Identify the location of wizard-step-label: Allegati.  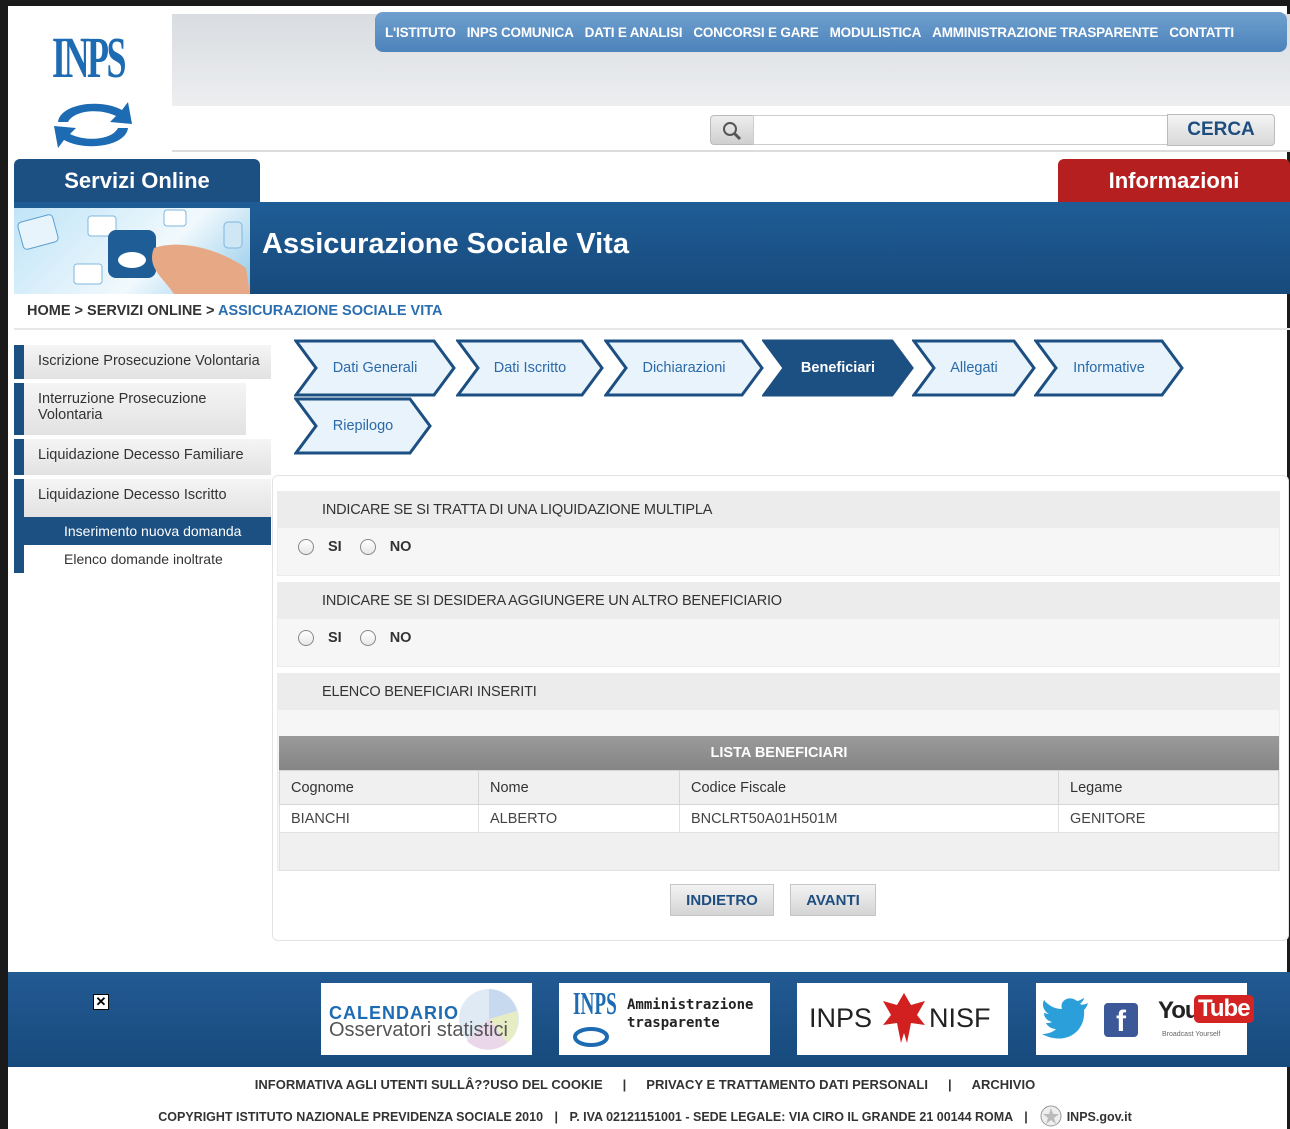
(974, 368).